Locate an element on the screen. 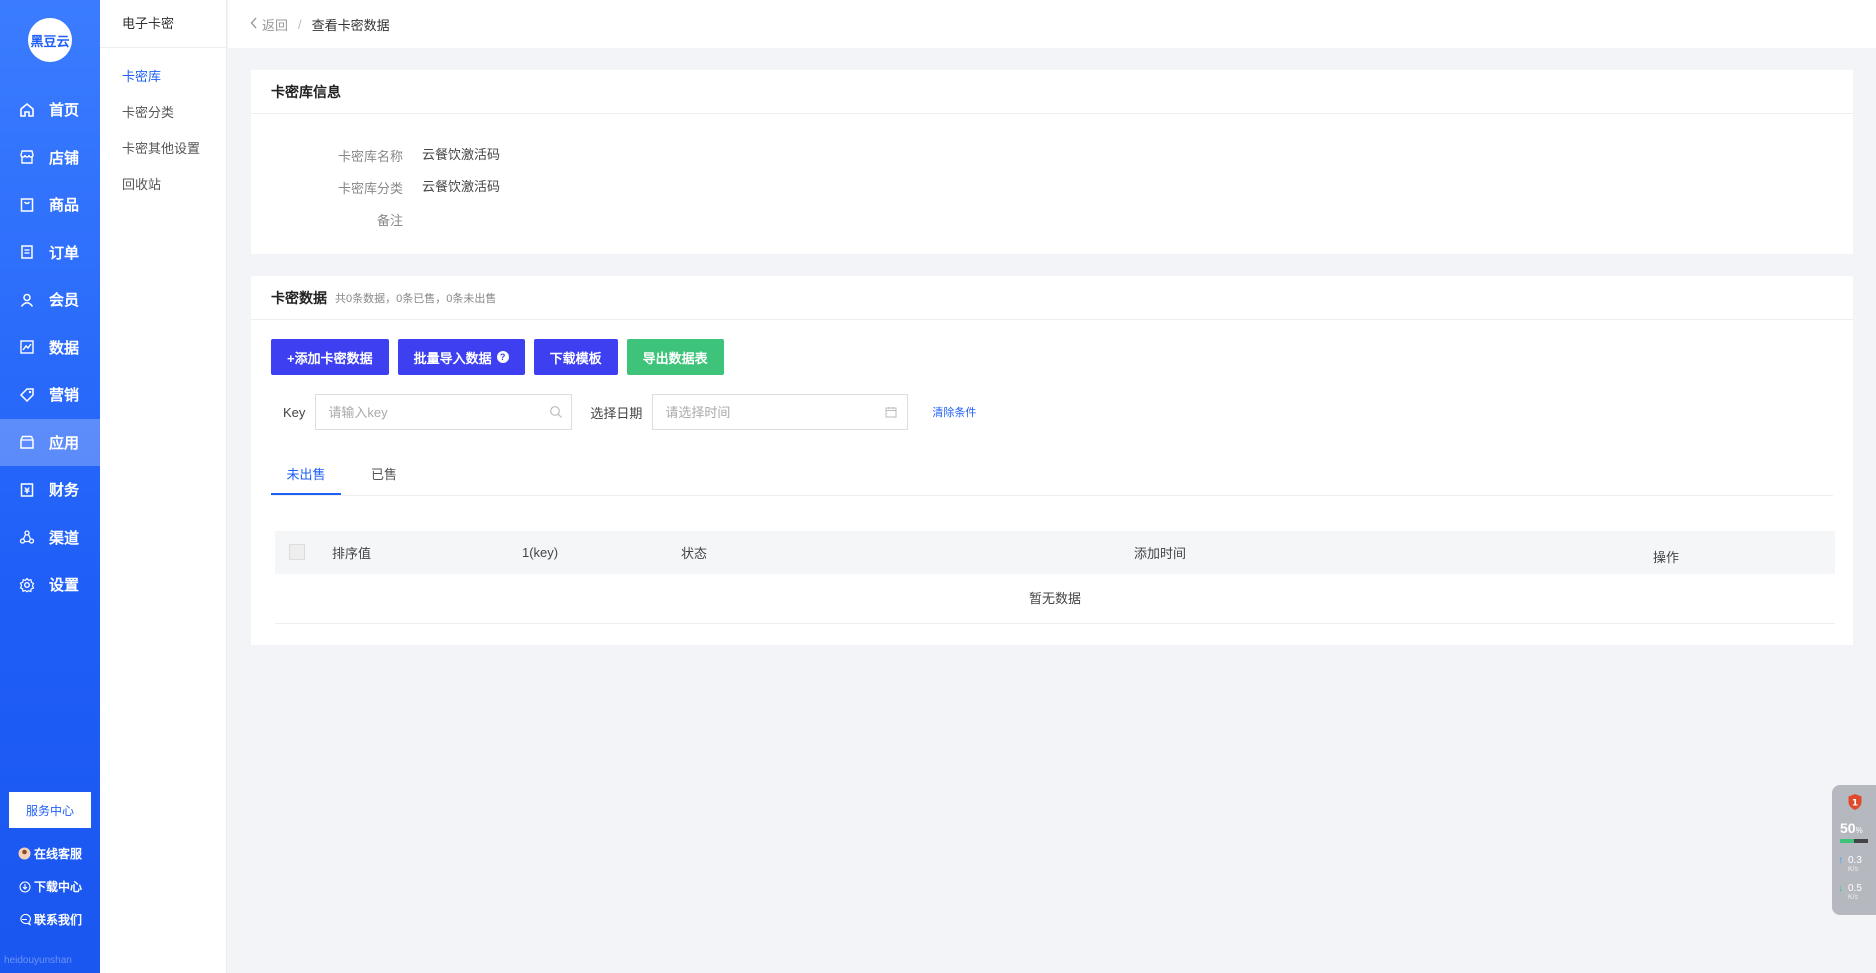 This screenshot has height=973, width=1876. nav-label: 首页 is located at coordinates (64, 111).